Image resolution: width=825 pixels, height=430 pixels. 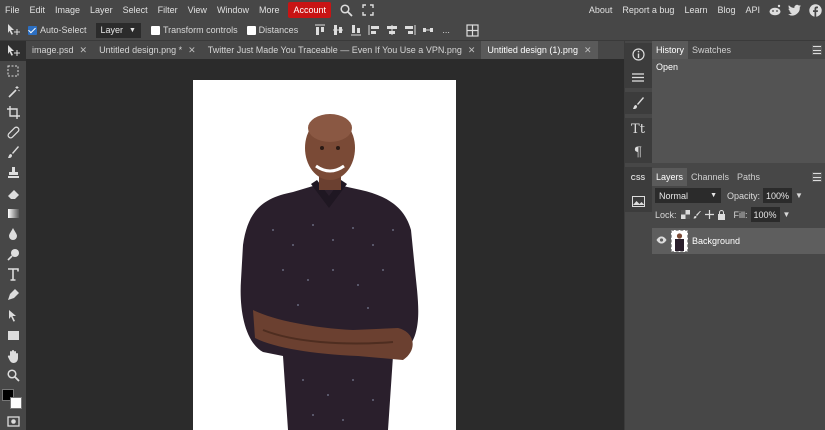 I want to click on character-icon: Tt, so click(x=638, y=129).